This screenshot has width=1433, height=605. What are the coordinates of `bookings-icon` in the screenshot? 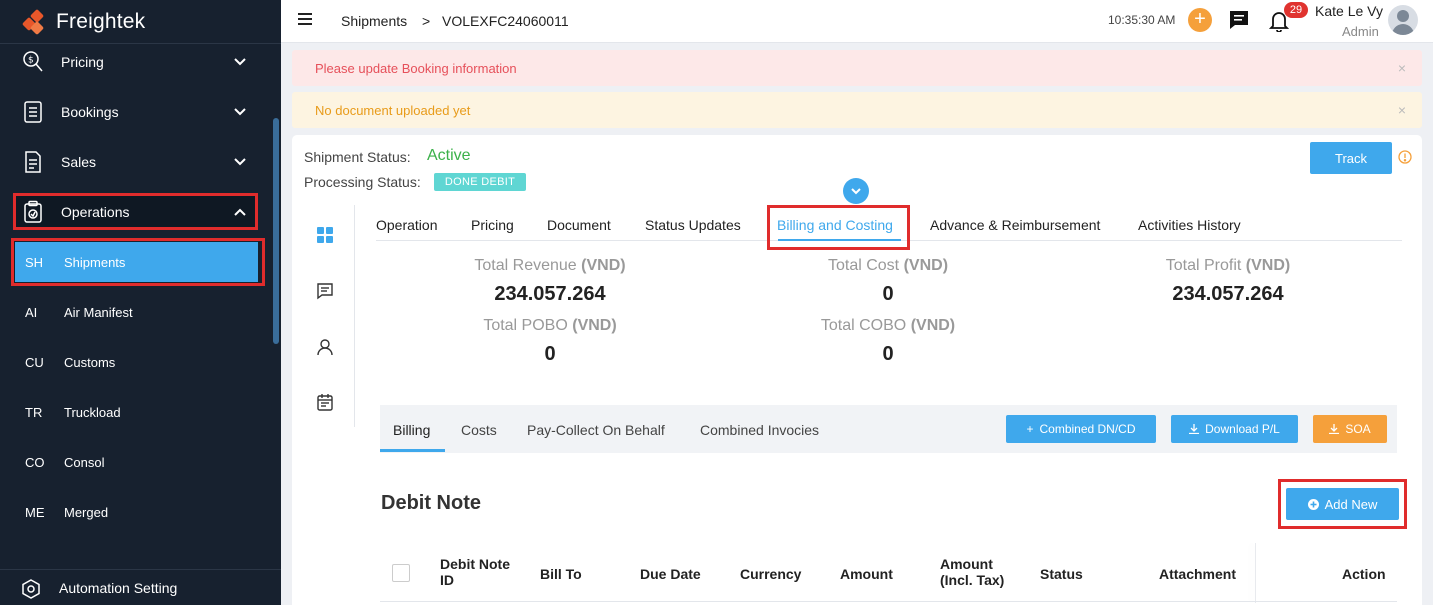 It's located at (33, 112).